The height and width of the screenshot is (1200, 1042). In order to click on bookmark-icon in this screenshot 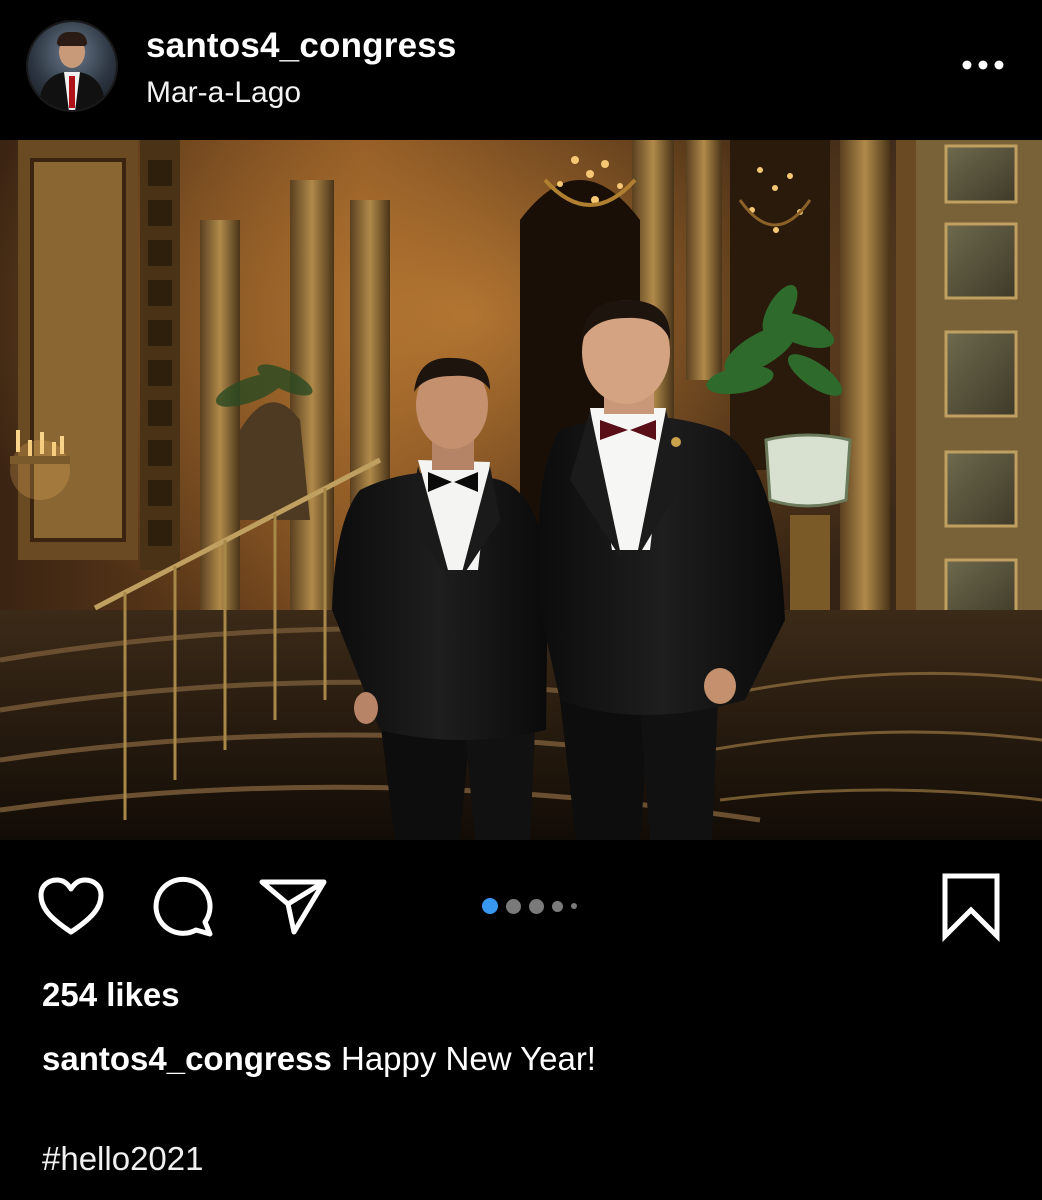, I will do `click(971, 908)`.